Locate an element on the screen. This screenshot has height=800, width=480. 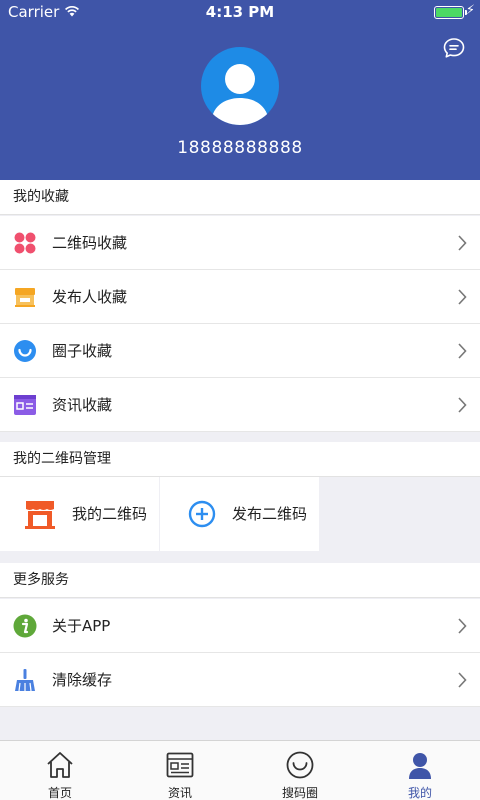
list-item-about-app: 关于APP is located at coordinates (240, 626).